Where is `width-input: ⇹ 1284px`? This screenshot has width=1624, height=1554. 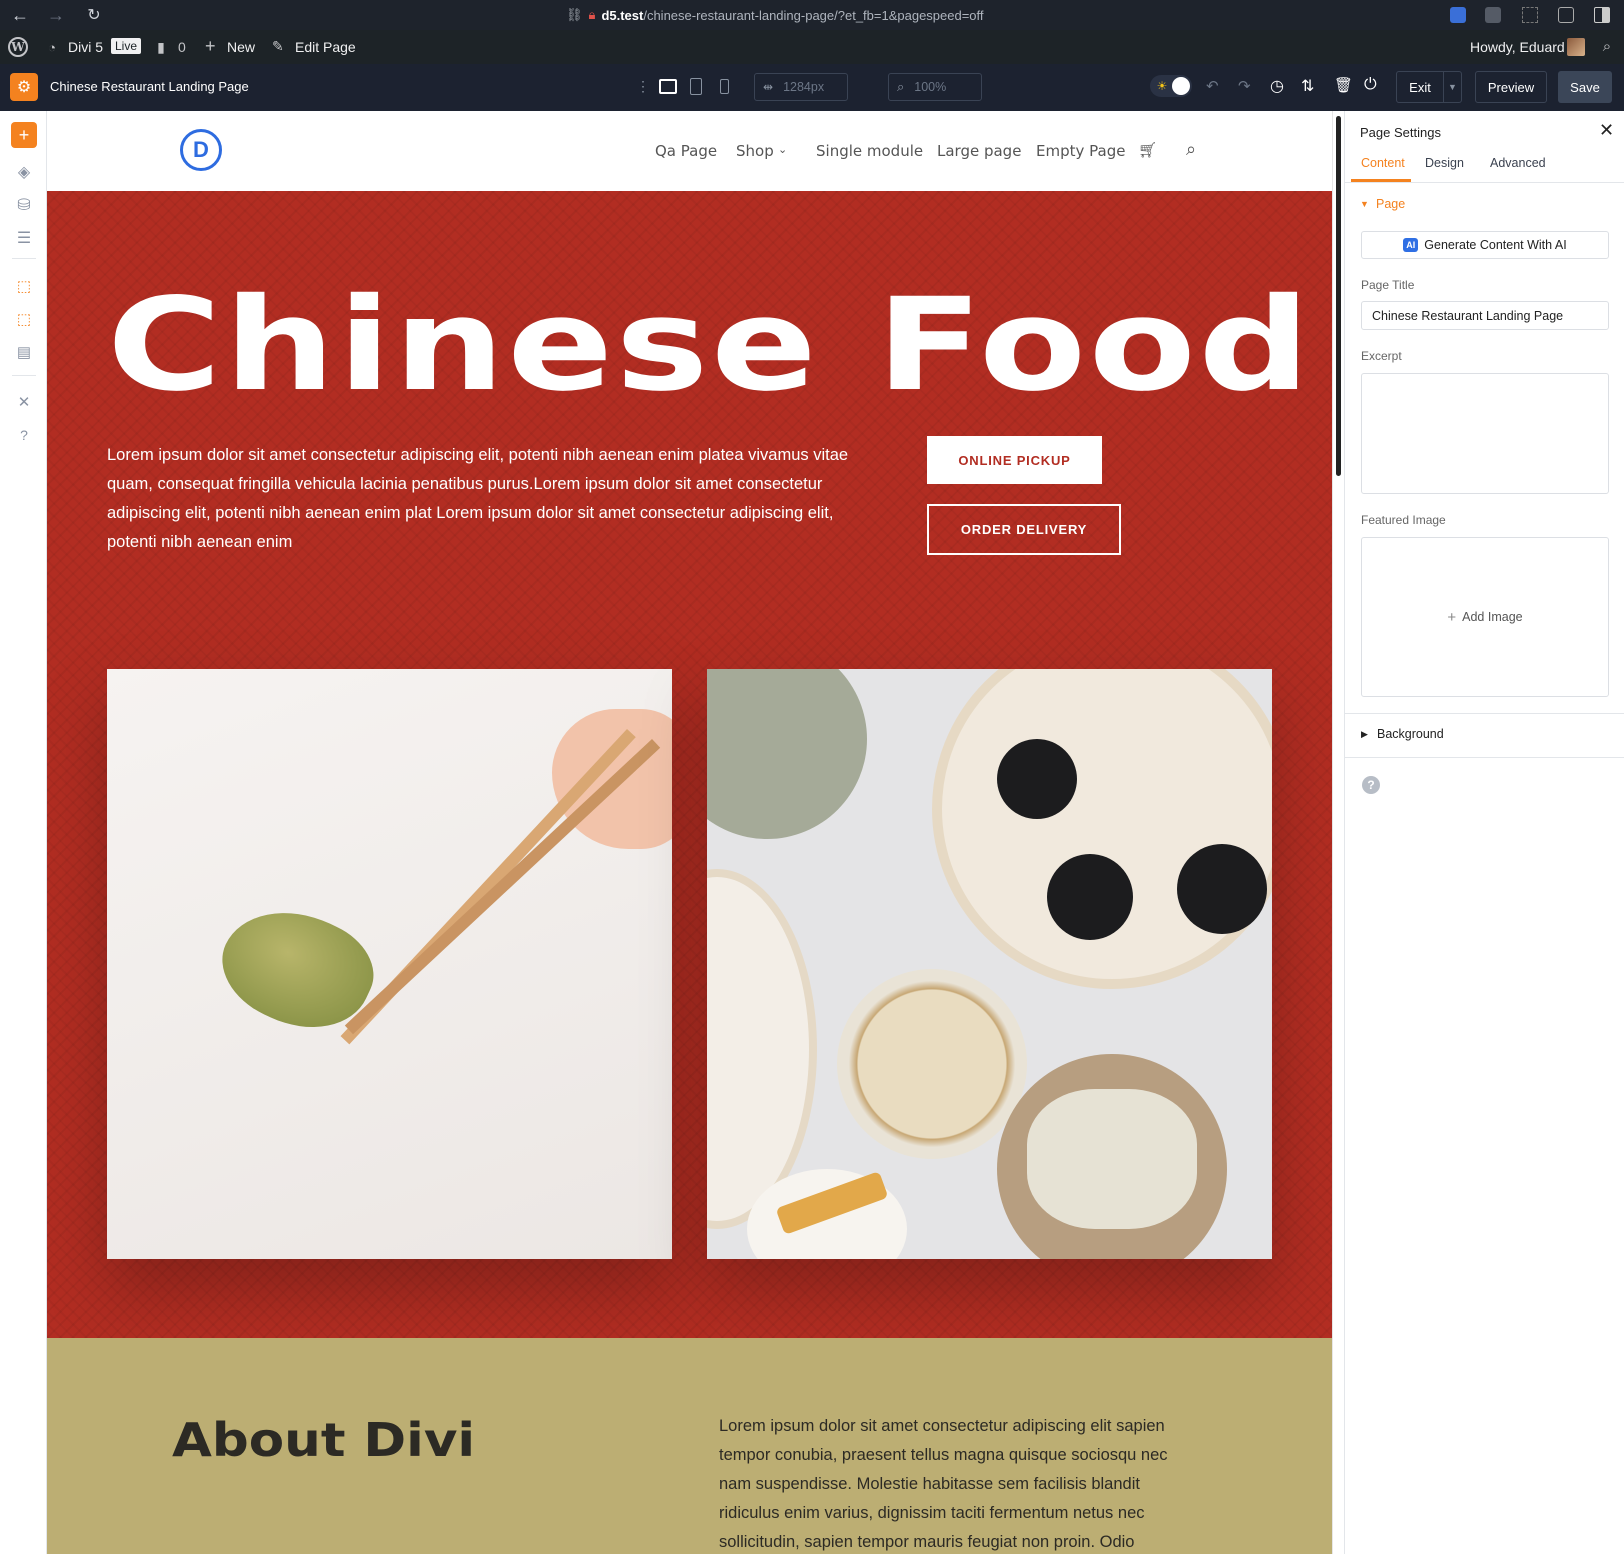 width-input: ⇹ 1284px is located at coordinates (801, 87).